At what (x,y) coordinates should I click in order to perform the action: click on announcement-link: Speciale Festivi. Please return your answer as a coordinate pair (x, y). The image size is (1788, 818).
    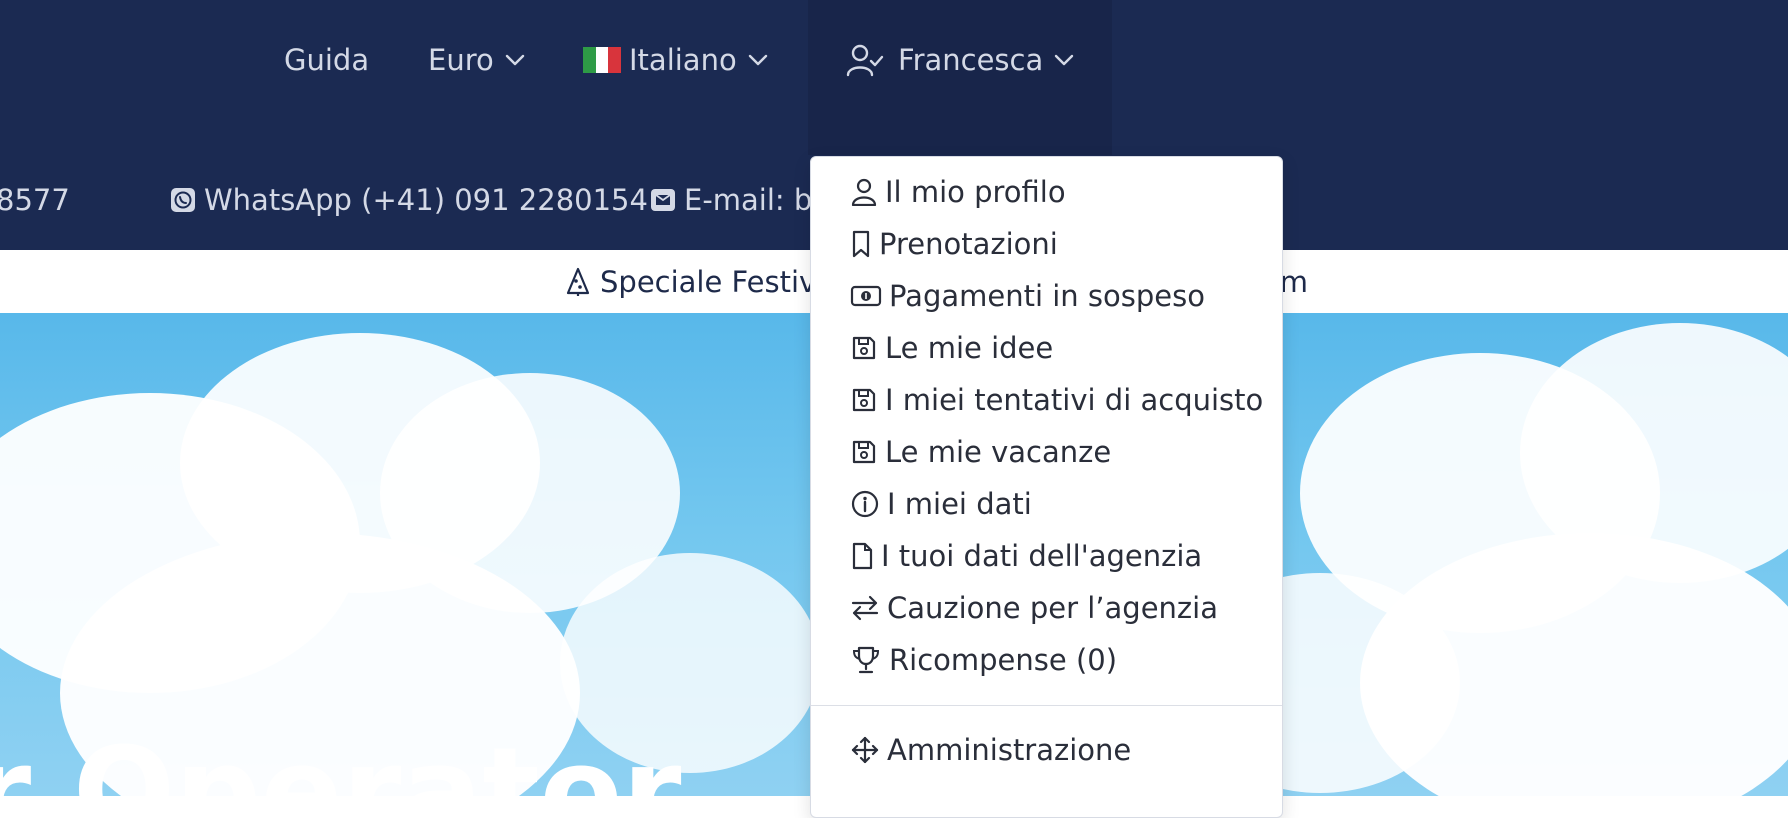
    Looking at the image, I should click on (694, 282).